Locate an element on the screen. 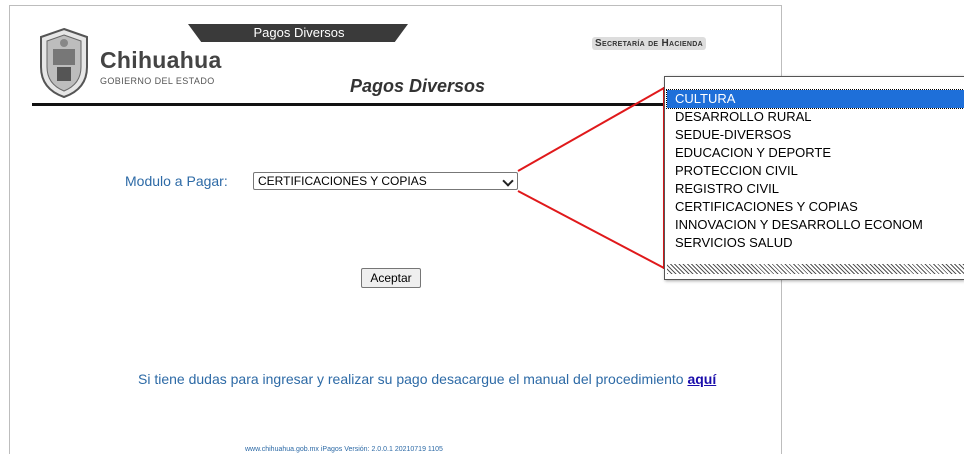  dropdown-option: PROTECCION CIVIL is located at coordinates (815, 171).